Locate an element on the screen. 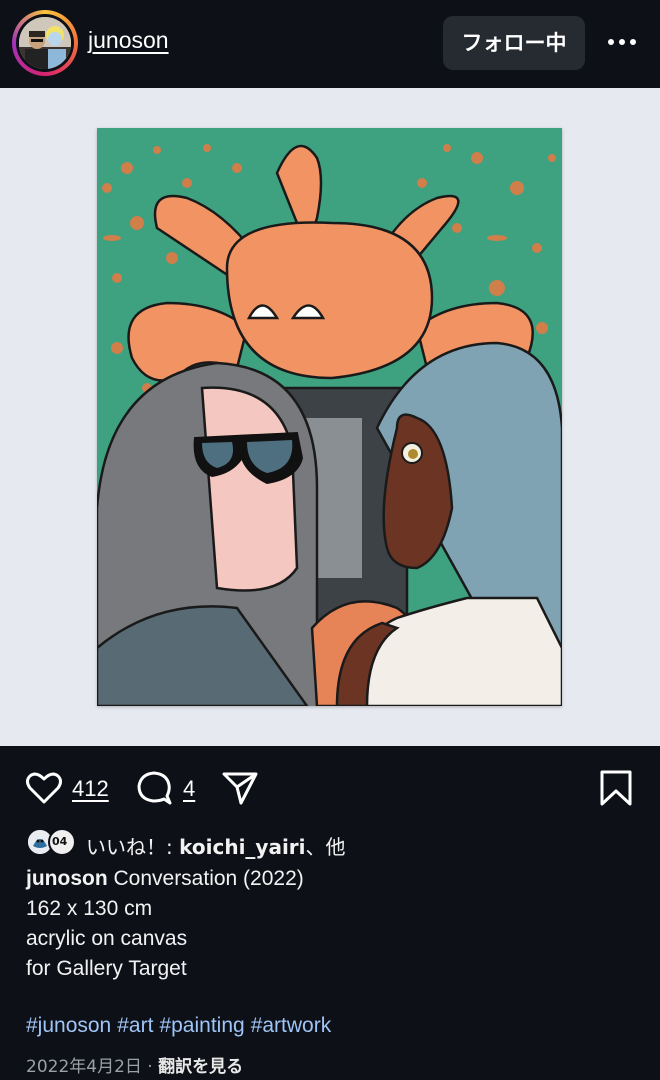 This screenshot has width=660, height=1080. more-horizontal-icon is located at coordinates (622, 42).